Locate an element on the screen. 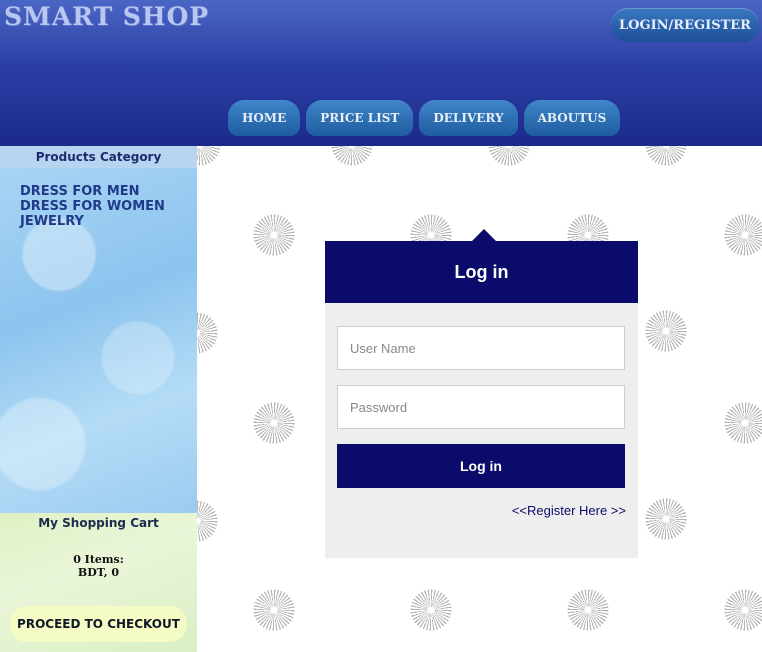 The width and height of the screenshot is (762, 652). login-register-button: LOGIN/REGISTER is located at coordinates (685, 25).